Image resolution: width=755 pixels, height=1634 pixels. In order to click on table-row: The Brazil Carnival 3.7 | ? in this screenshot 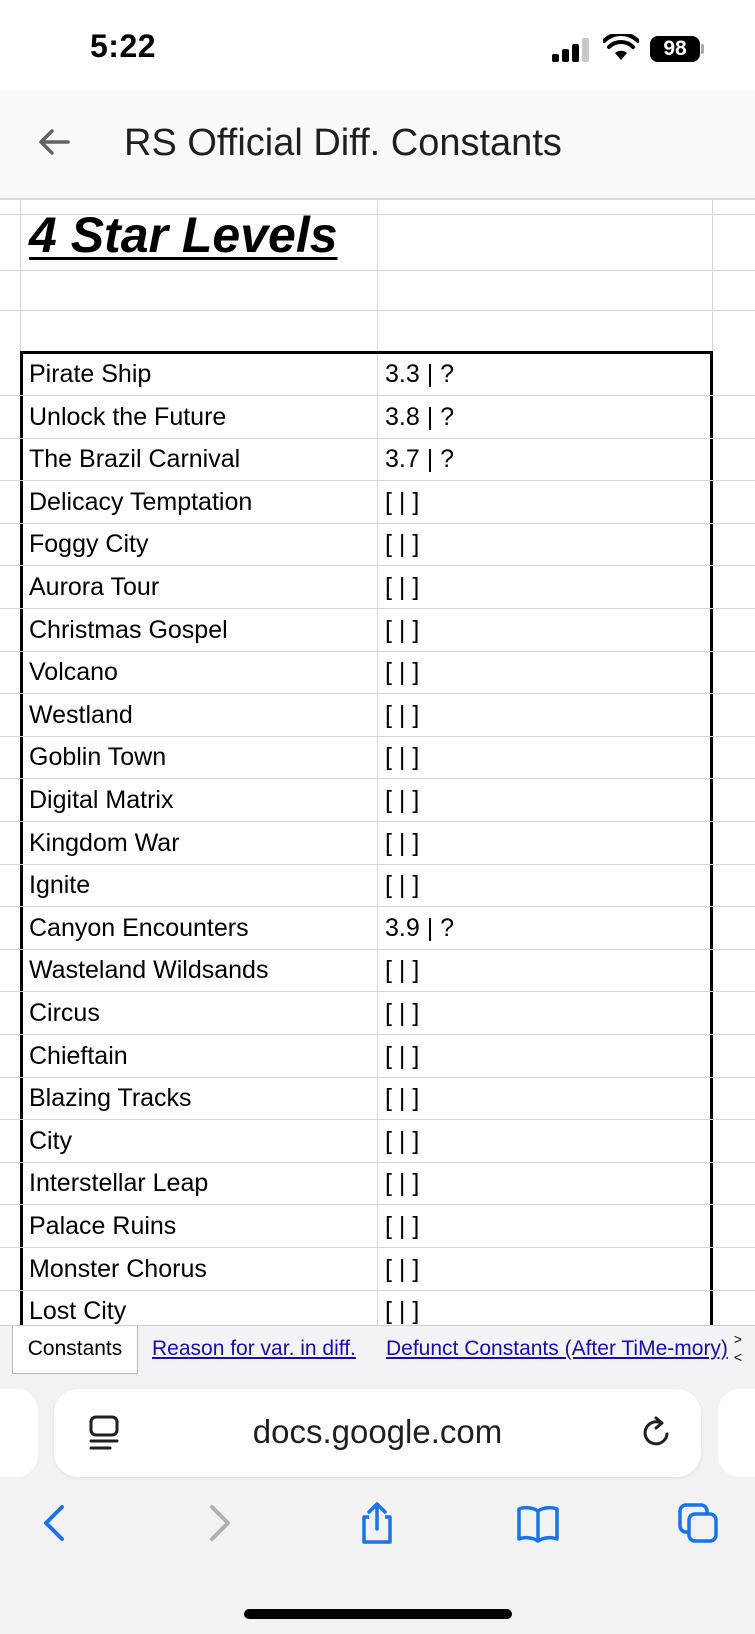, I will do `click(377, 460)`.